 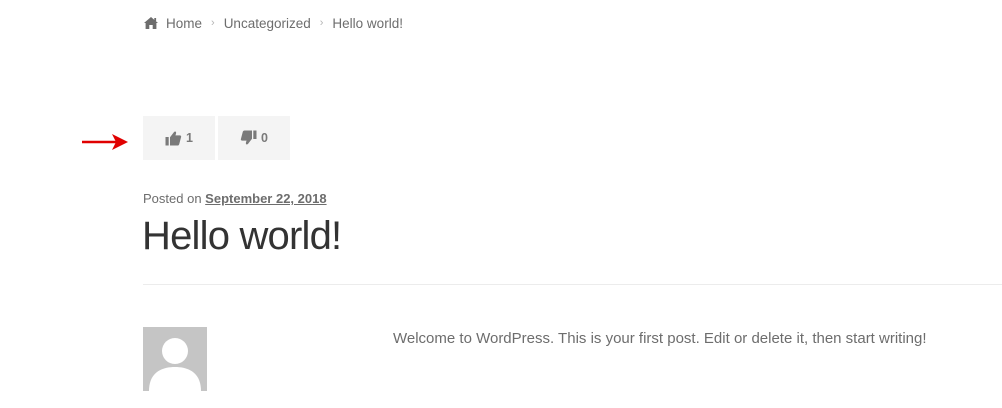 What do you see at coordinates (105, 142) in the screenshot?
I see `red-arrow-icon` at bounding box center [105, 142].